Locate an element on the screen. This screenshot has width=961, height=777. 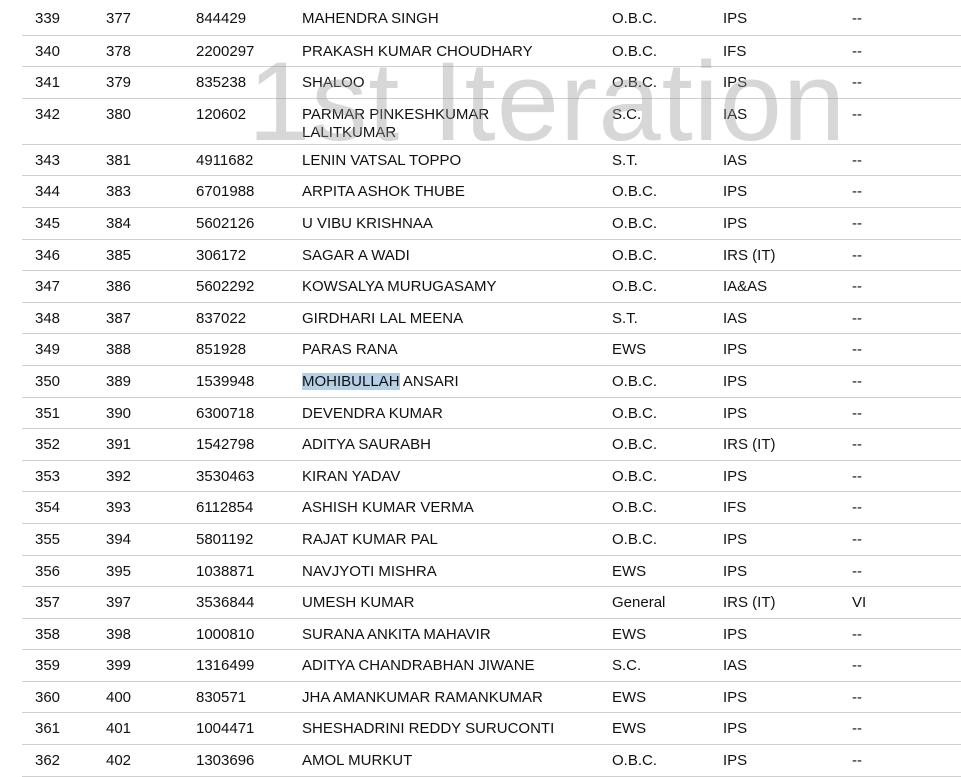
rank: 388 is located at coordinates (119, 350).